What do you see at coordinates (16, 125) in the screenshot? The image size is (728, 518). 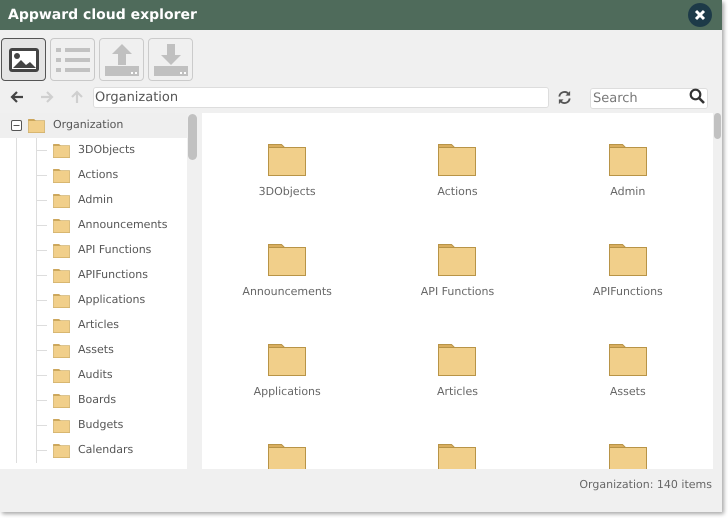 I see `collapse-icon` at bounding box center [16, 125].